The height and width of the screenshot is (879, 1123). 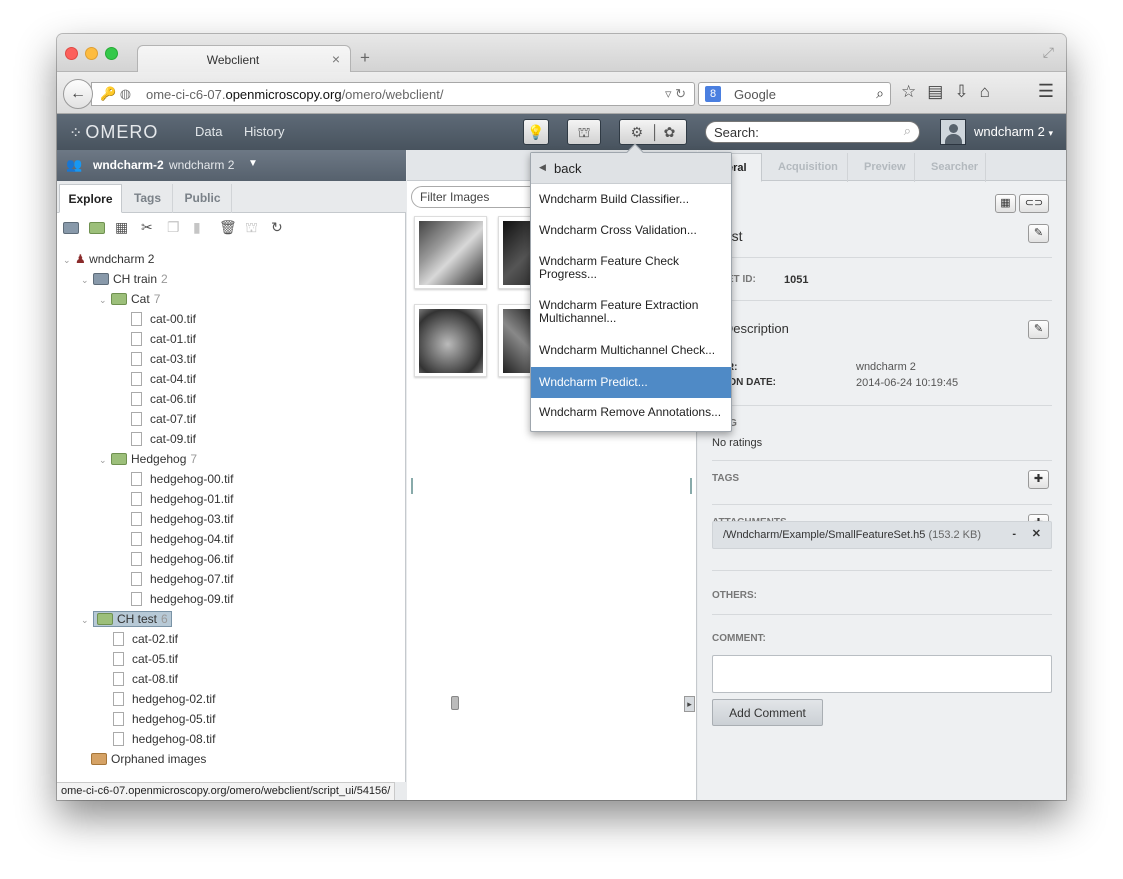 I want to click on grid-view-button: ▦, so click(x=1005, y=203).